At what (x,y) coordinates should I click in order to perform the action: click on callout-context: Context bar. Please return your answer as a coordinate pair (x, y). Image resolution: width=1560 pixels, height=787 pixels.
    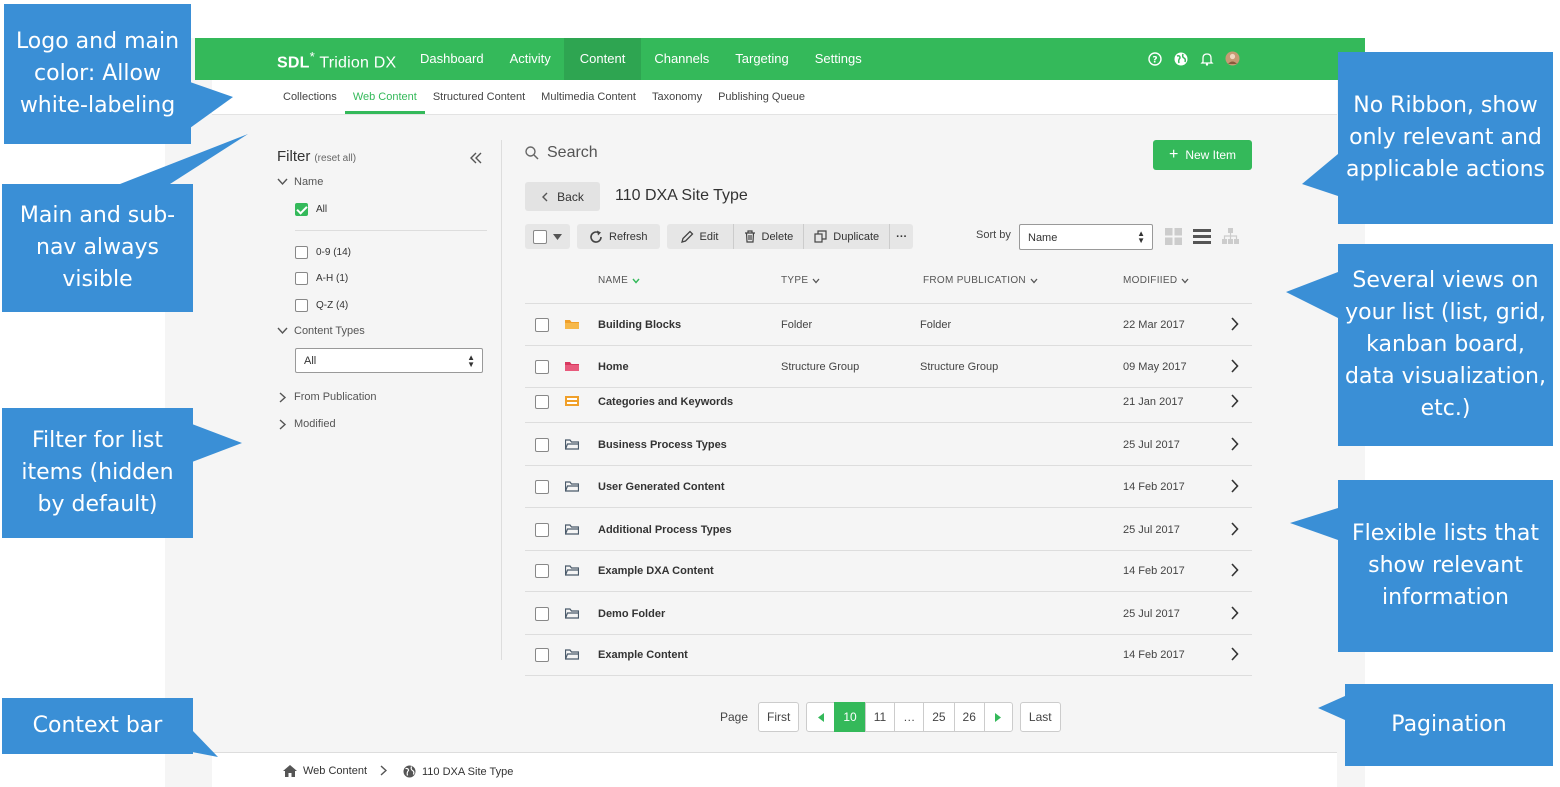
    Looking at the image, I should click on (97, 726).